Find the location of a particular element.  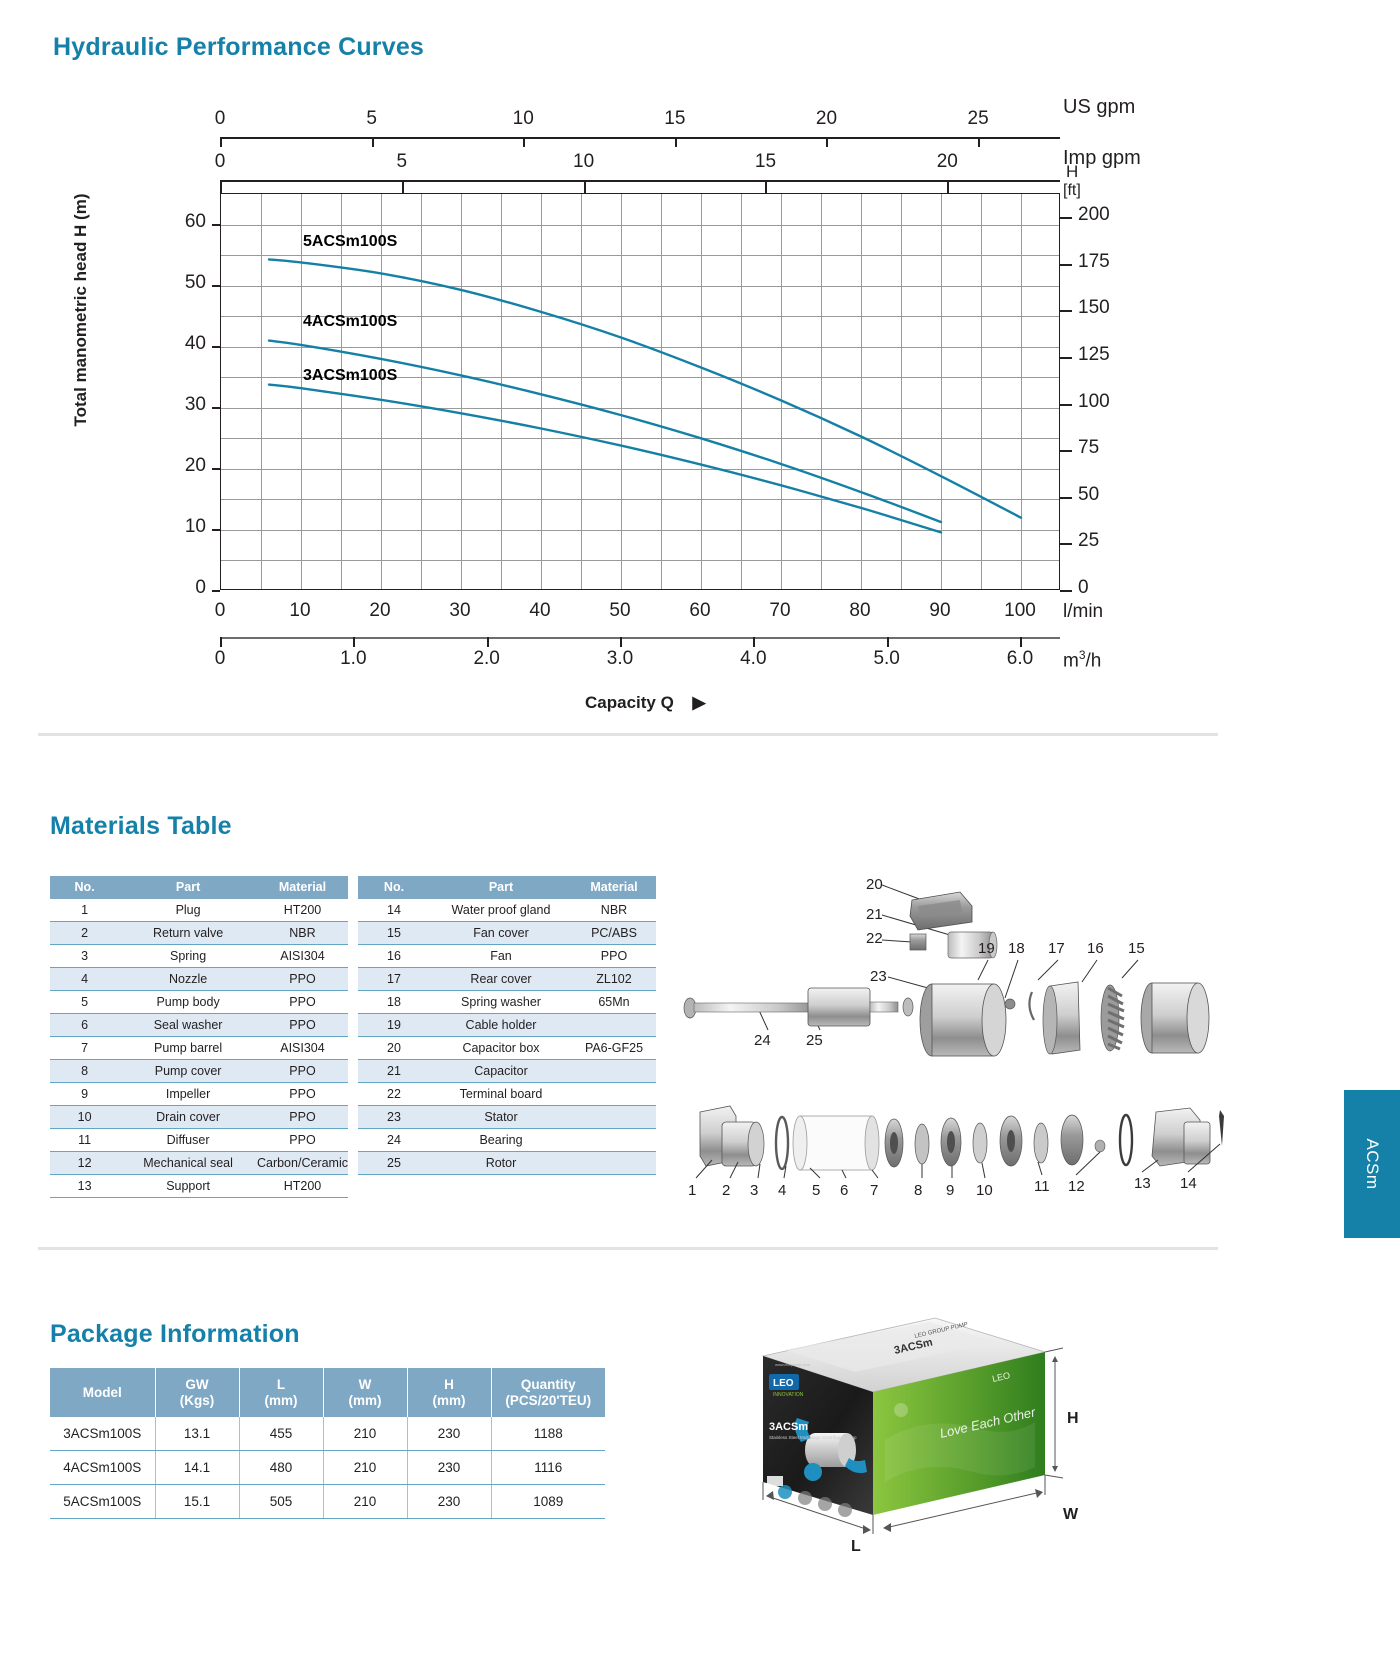

us-gpm-tick-label: 20 is located at coordinates (826, 118).